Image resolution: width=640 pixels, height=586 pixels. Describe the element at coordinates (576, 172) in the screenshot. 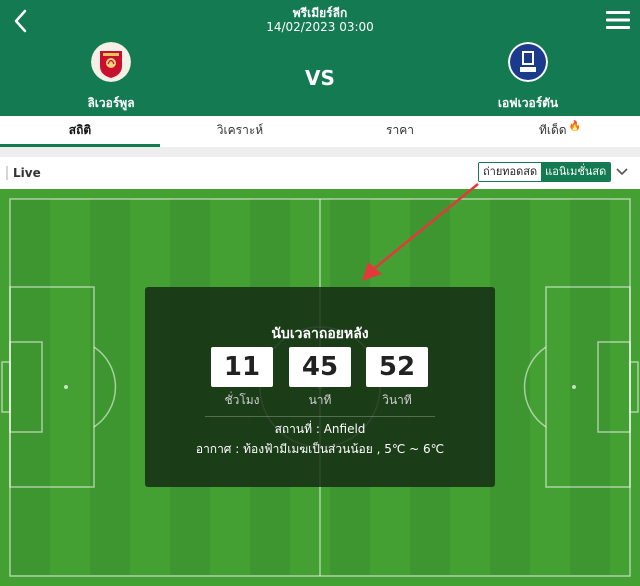

I see `live-animation-option: แอนิเมชั่นสด` at that location.